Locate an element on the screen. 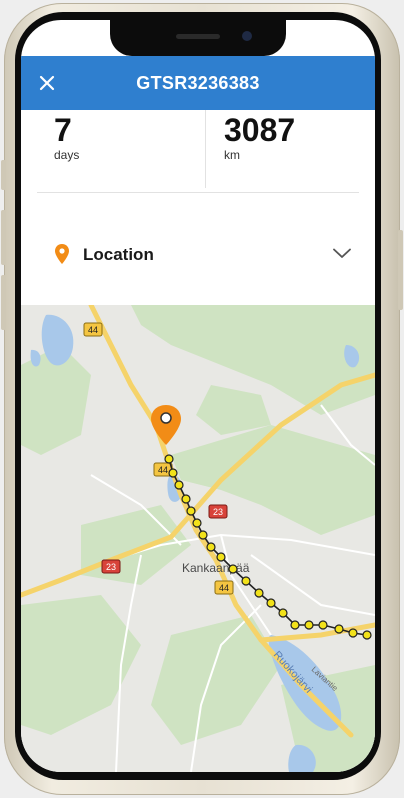 The width and height of the screenshot is (404, 798). front-camera is located at coordinates (247, 36).